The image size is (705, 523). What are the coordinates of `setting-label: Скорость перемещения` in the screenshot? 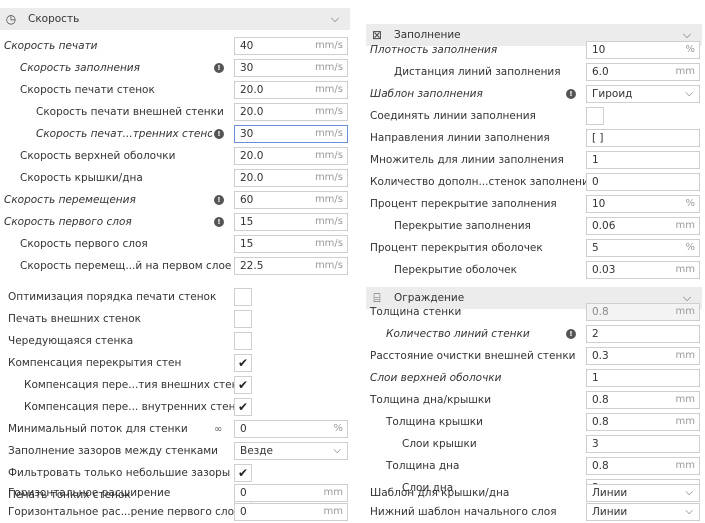 It's located at (70, 200).